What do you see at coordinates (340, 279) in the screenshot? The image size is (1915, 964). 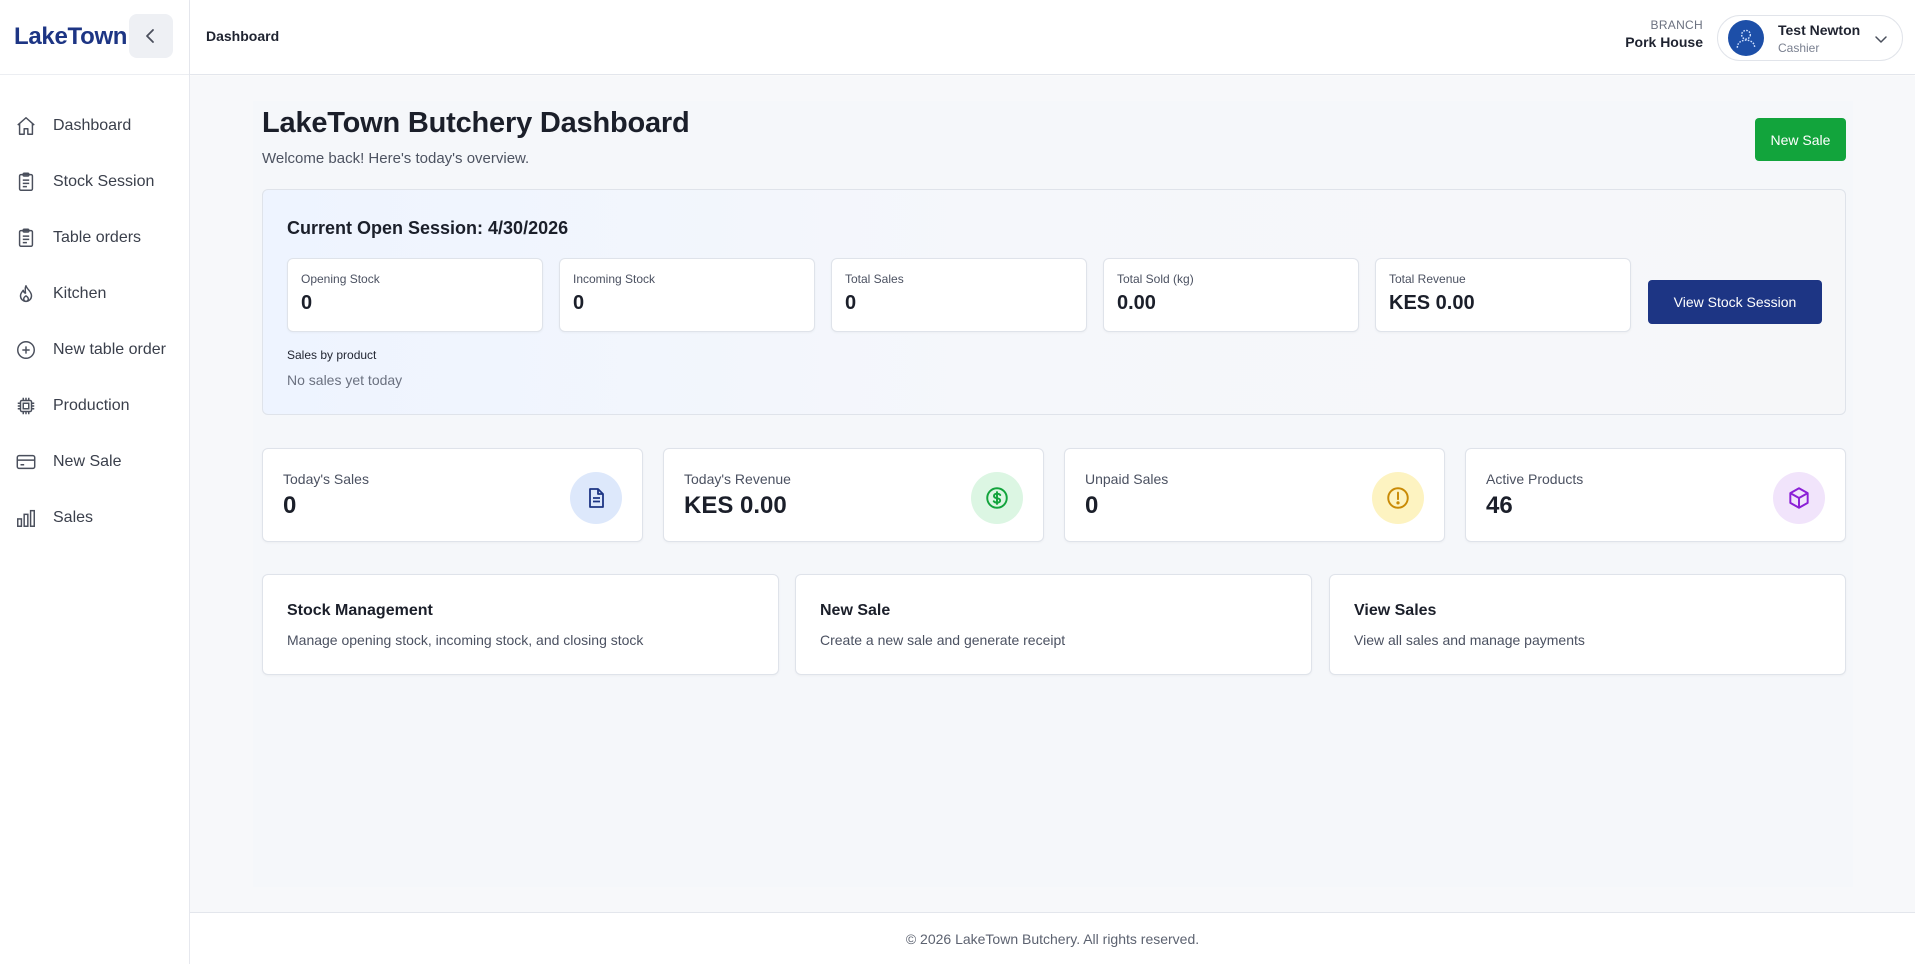 I see `stat-label: Opening Stock` at bounding box center [340, 279].